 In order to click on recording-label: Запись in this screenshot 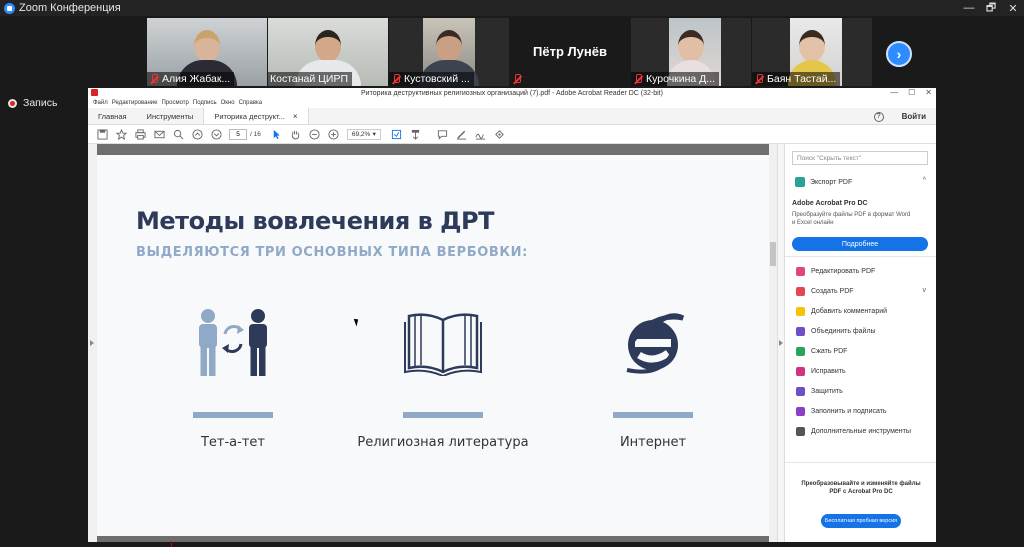, I will do `click(40, 103)`.